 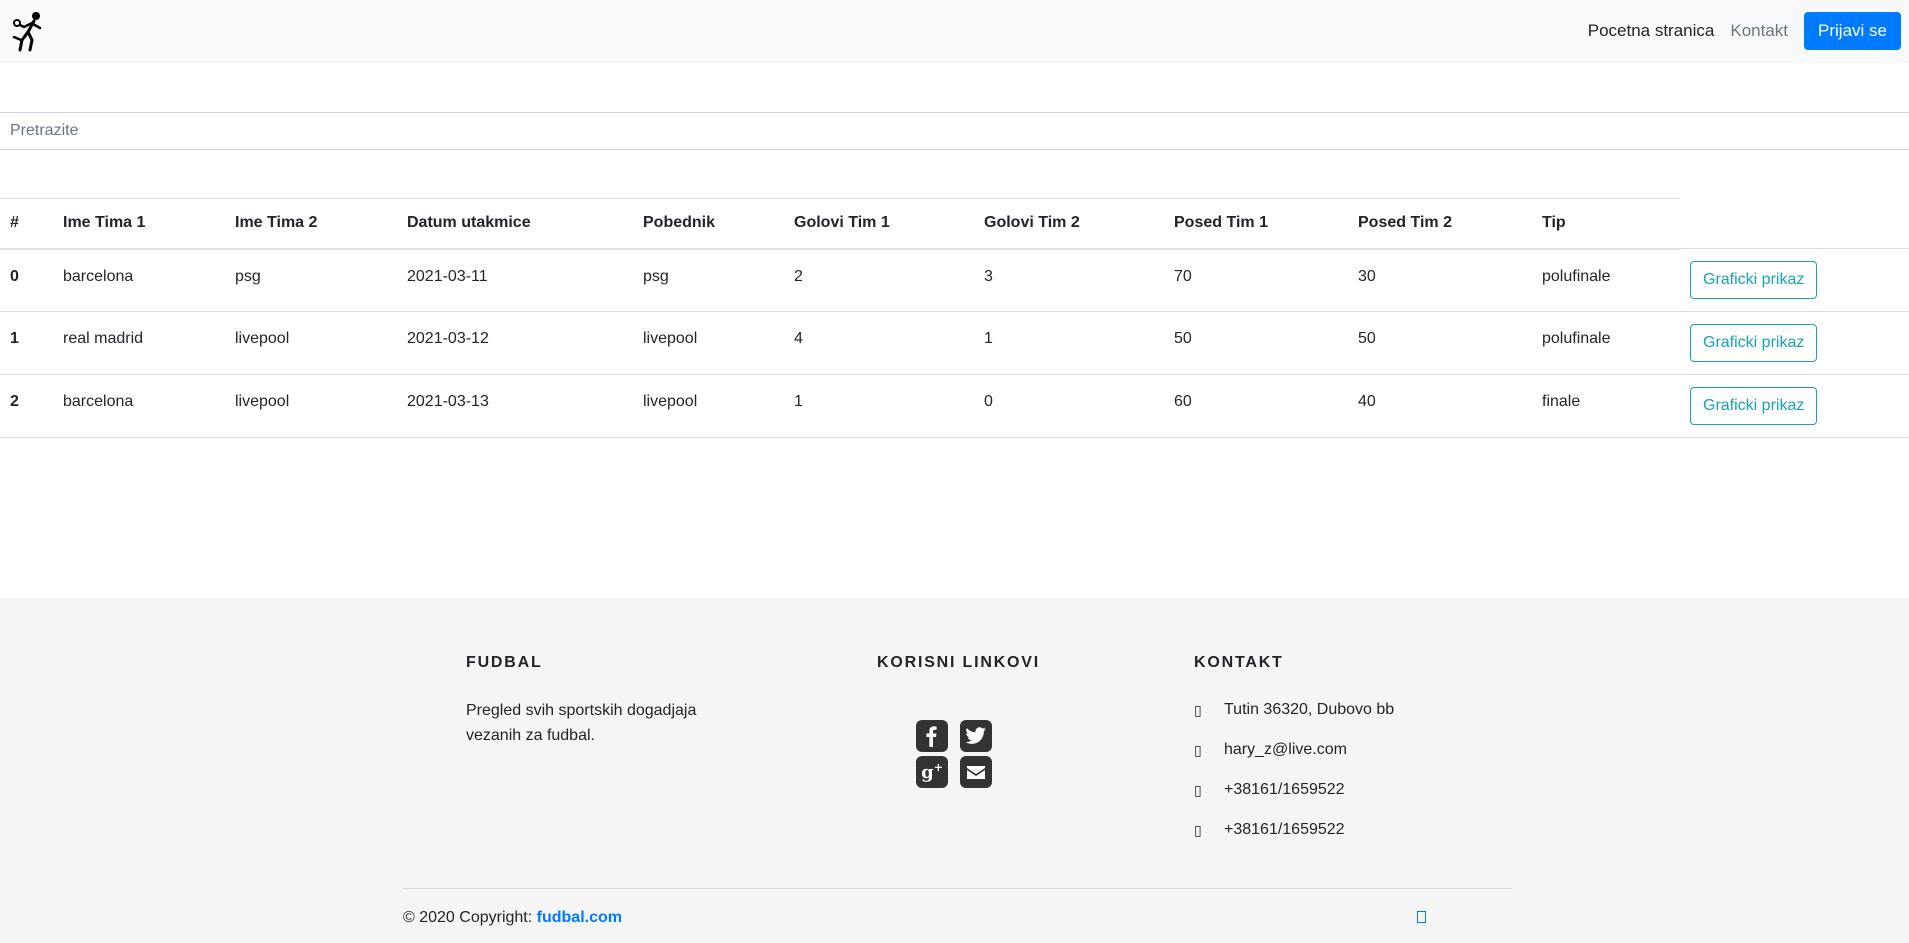 I want to click on column-header: Posed Tim 2, so click(x=1440, y=224).